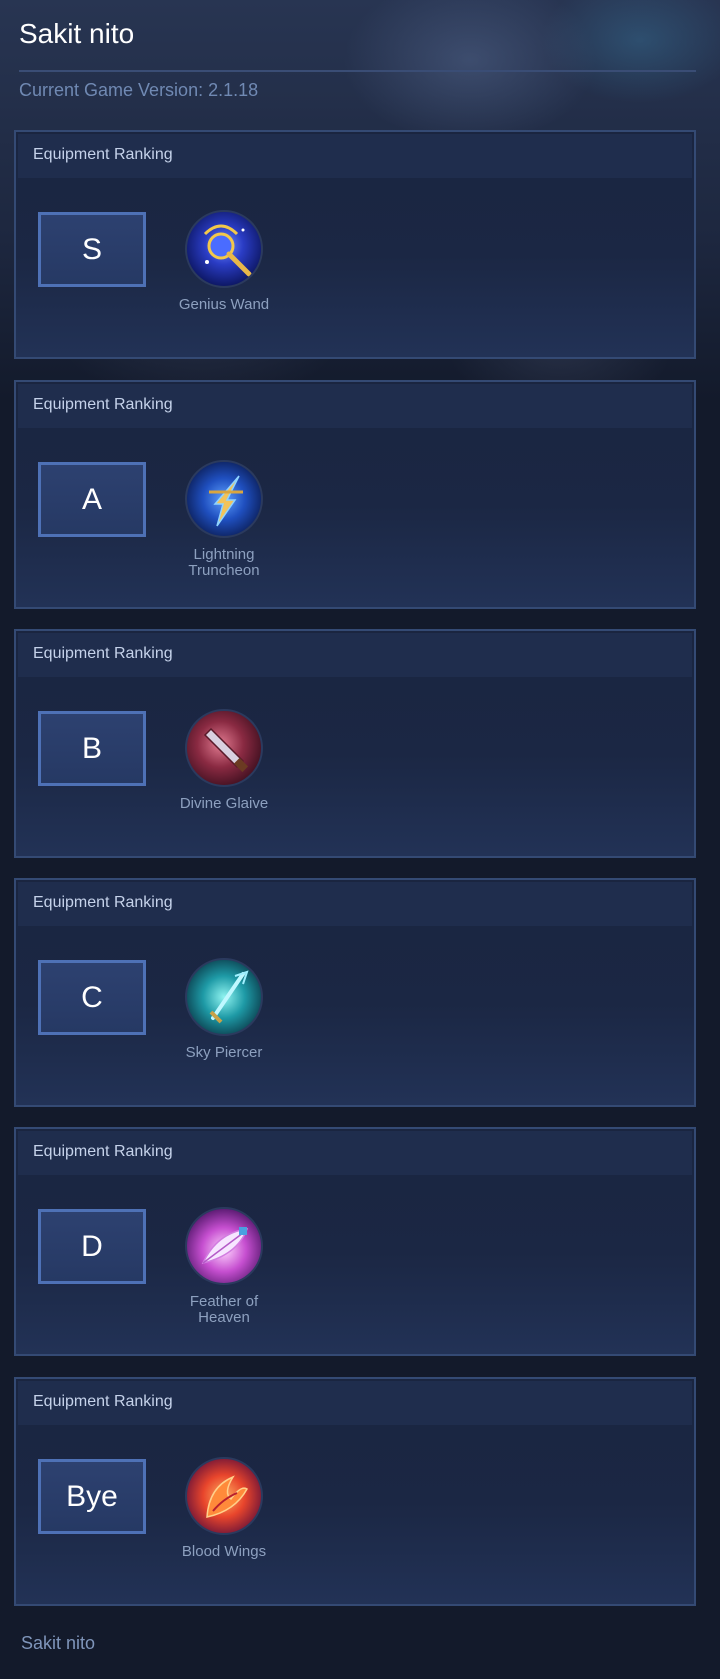  I want to click on title-divider, so click(357, 71).